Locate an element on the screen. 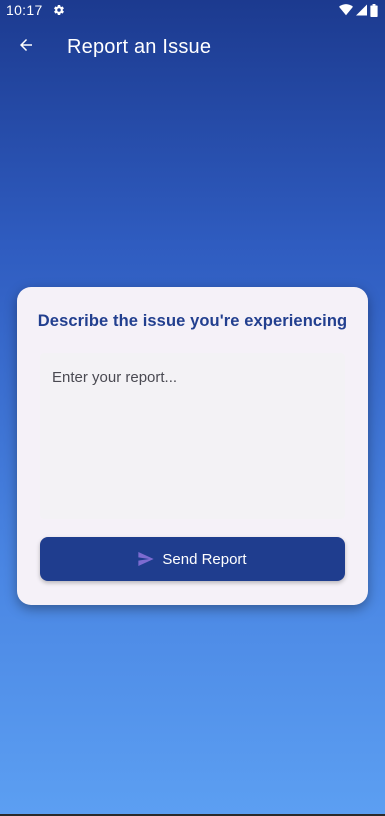 The image size is (385, 816). status-left: 10:17 is located at coordinates (35, 10).